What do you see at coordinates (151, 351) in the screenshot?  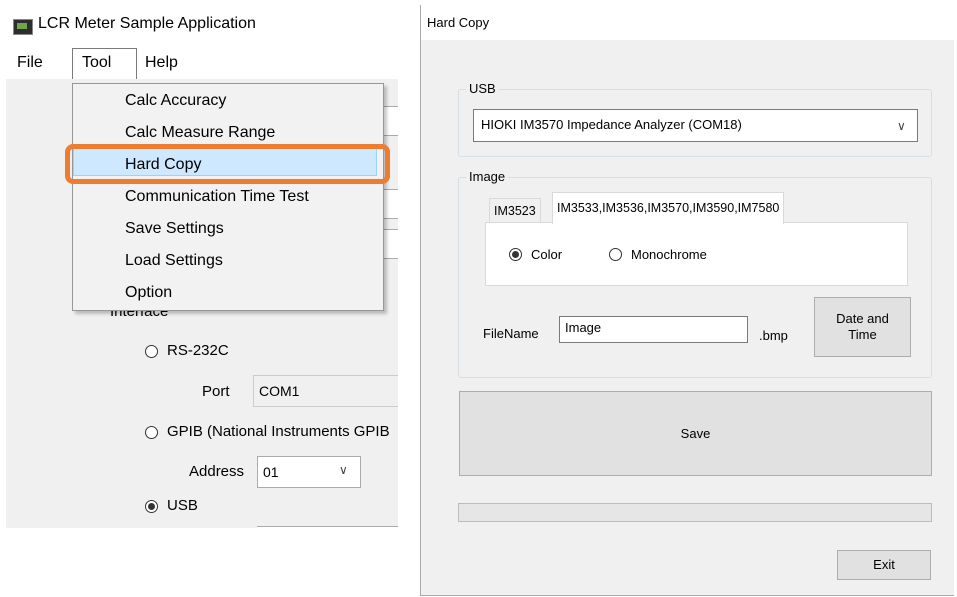 I see `rs232c-radio` at bounding box center [151, 351].